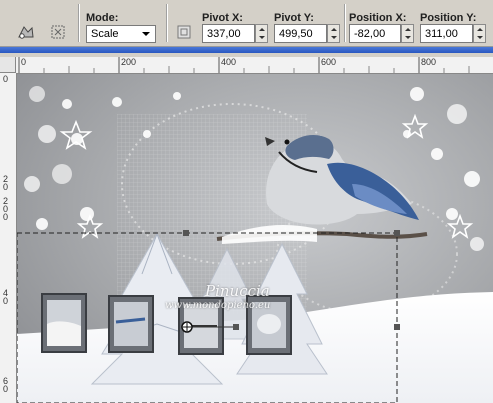  What do you see at coordinates (254, 65) in the screenshot?
I see `horizontal-ruler: 0 200 400 600 800` at bounding box center [254, 65].